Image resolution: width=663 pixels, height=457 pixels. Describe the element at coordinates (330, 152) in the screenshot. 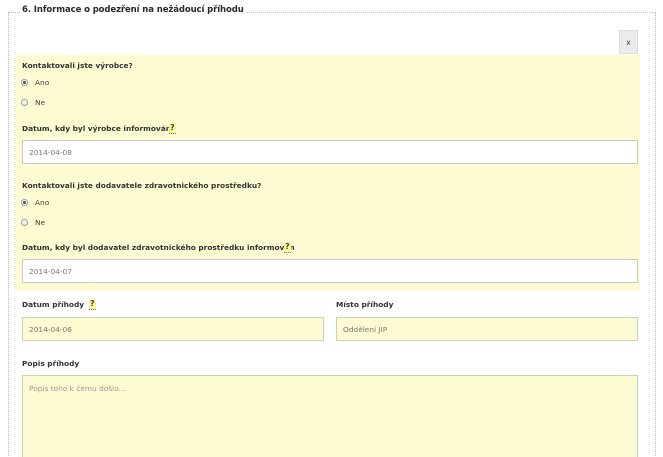

I see `manufacturer-date-input: 2014-04-08` at that location.